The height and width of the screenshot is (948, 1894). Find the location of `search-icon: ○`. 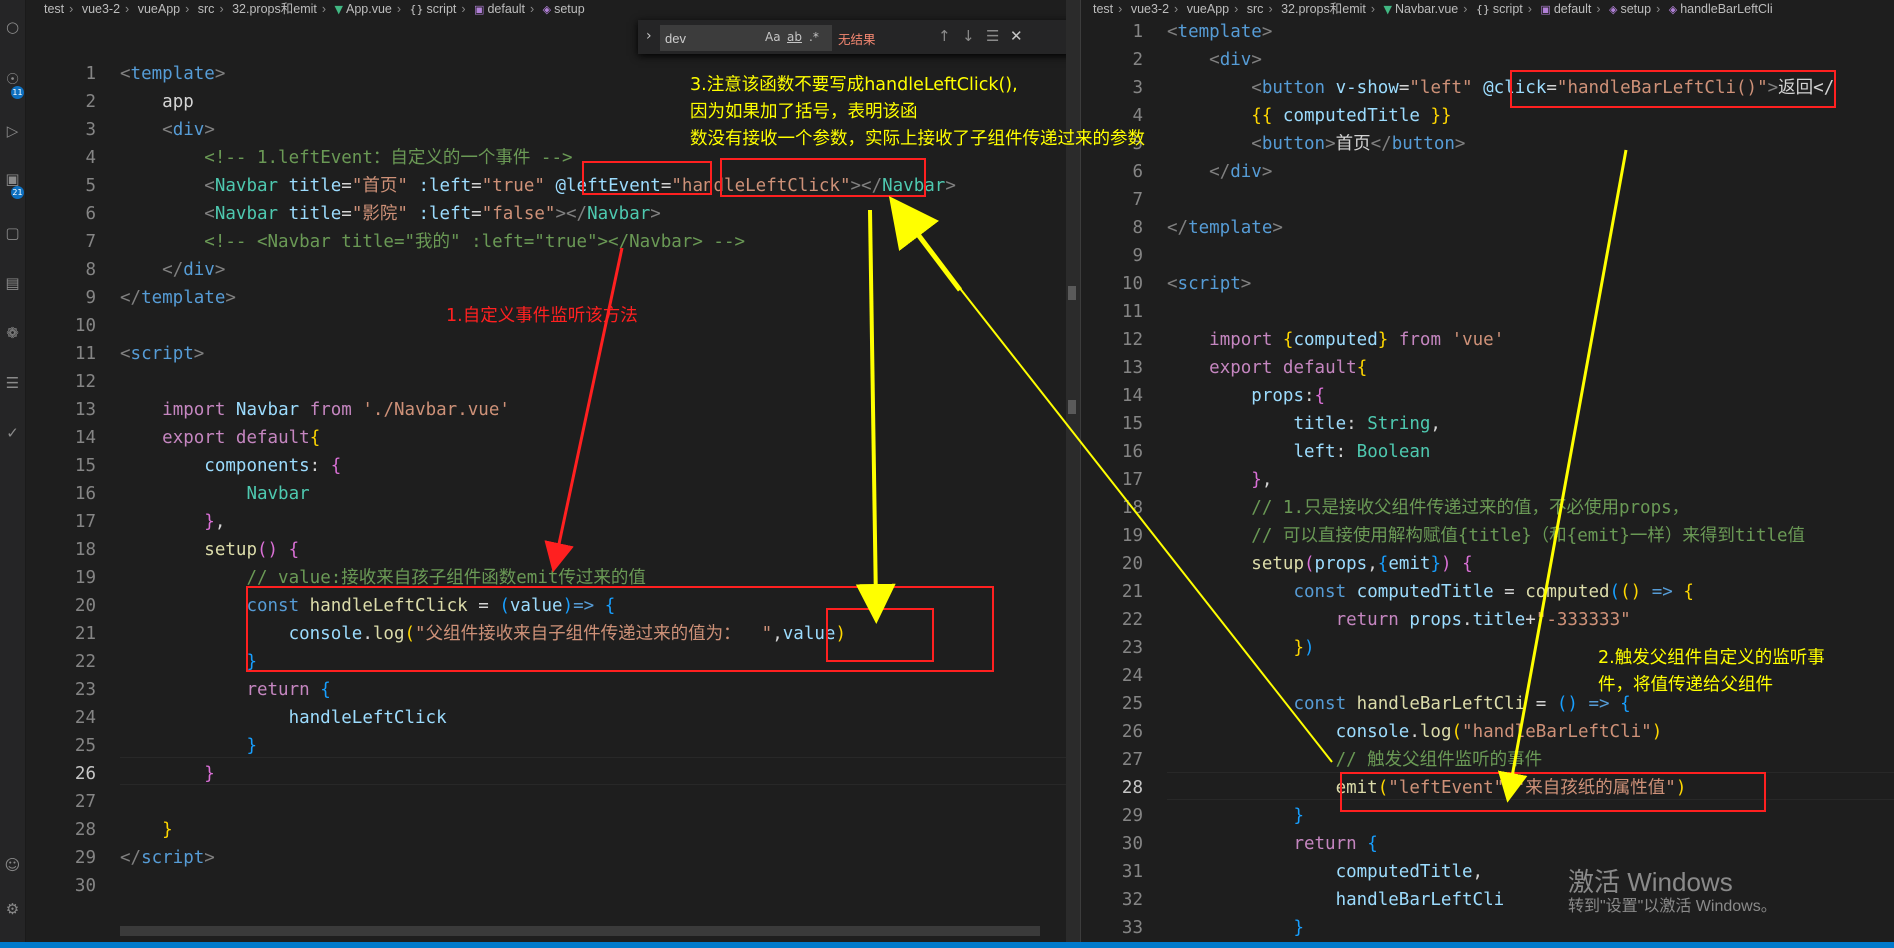

search-icon: ○ is located at coordinates (12, 27).